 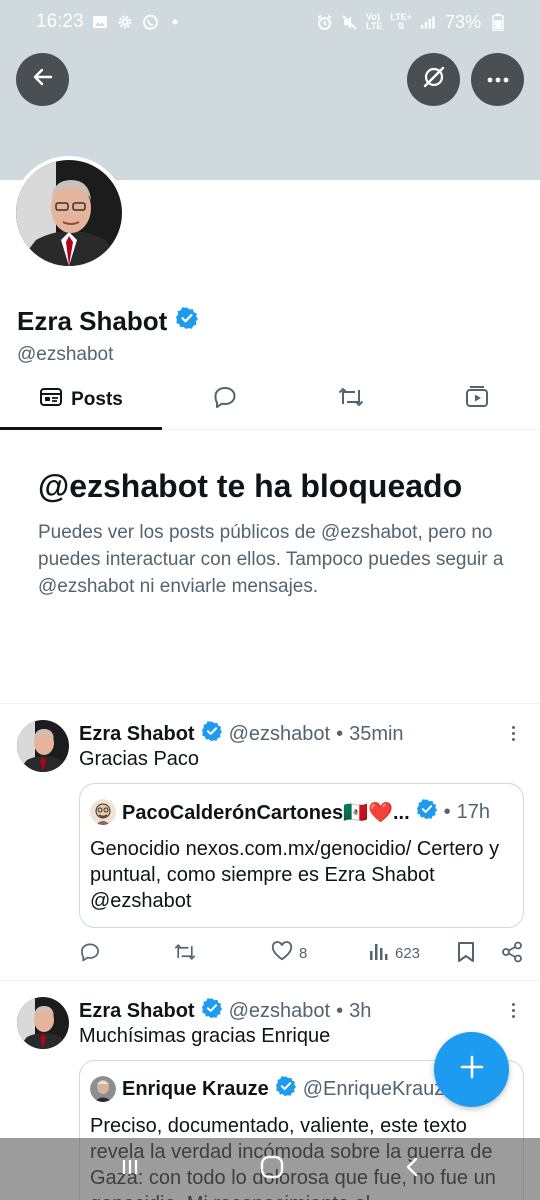 What do you see at coordinates (349, 22) in the screenshot?
I see `mute-icon` at bounding box center [349, 22].